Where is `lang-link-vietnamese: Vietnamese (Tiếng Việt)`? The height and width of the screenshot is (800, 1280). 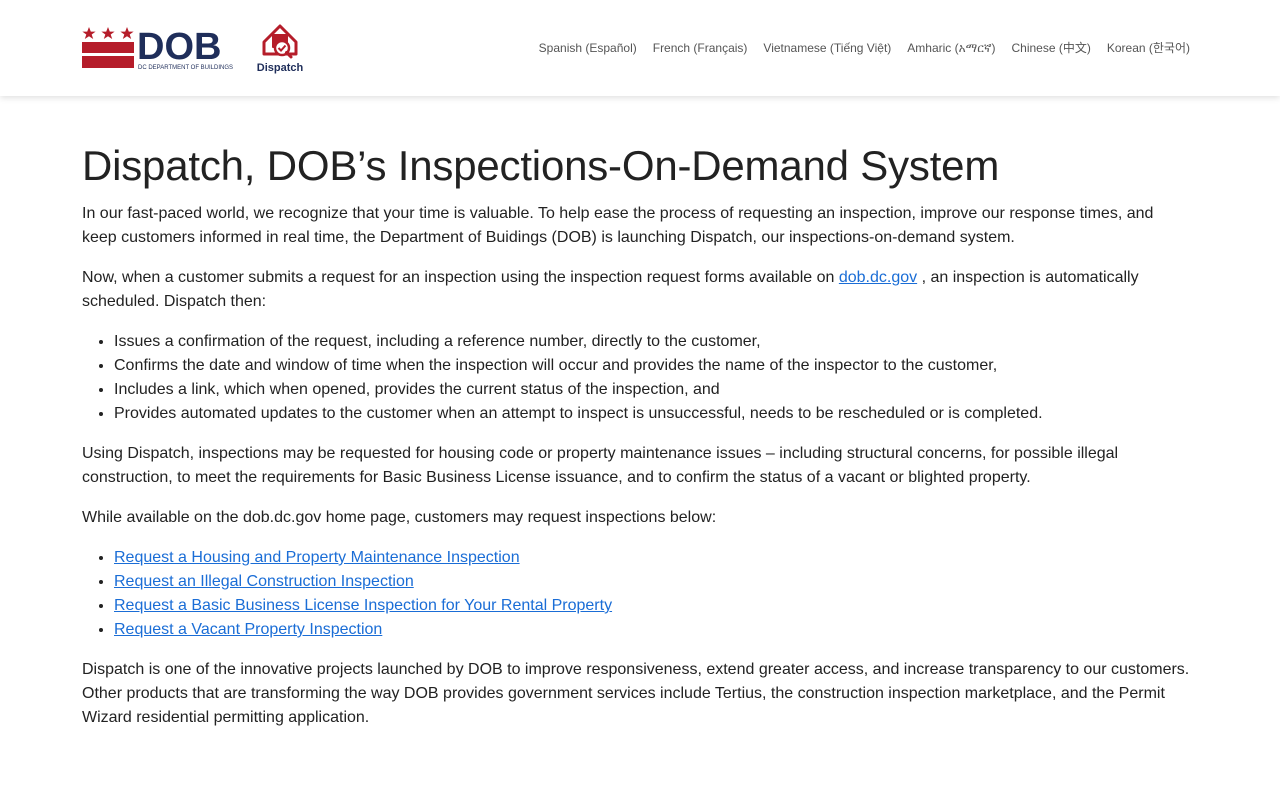
lang-link-vietnamese: Vietnamese (Tiếng Việt) is located at coordinates (827, 48).